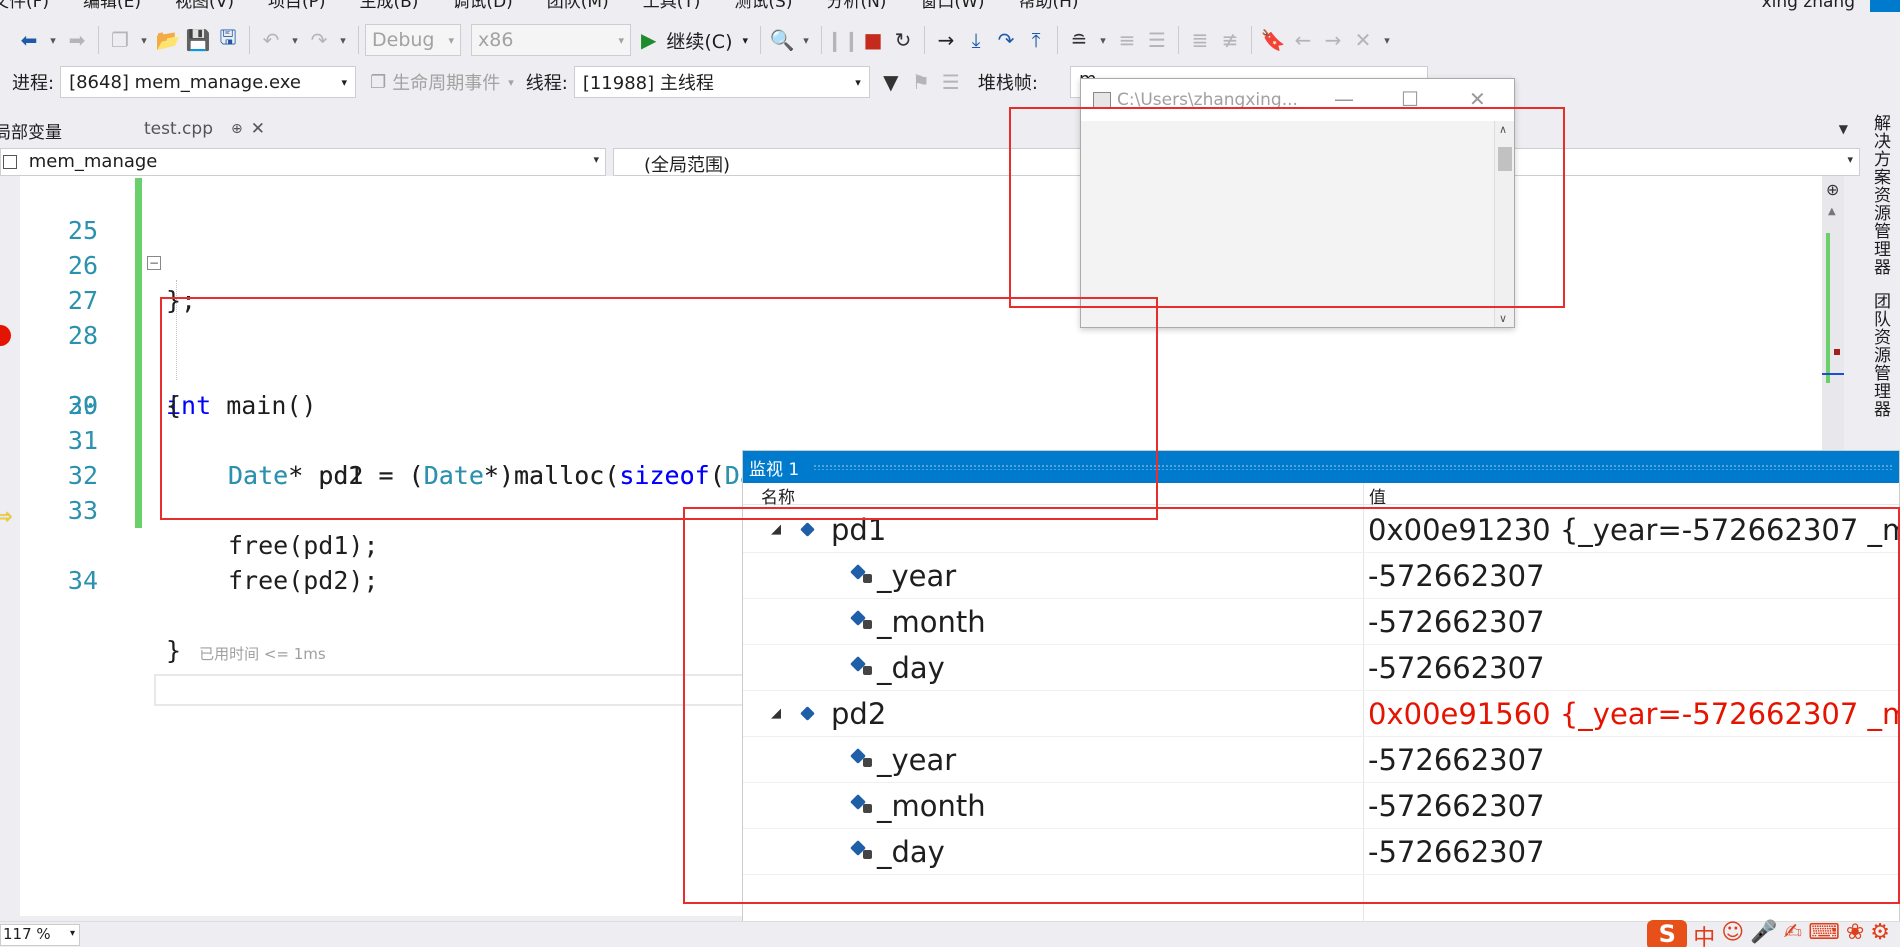 This screenshot has height=947, width=1900. Describe the element at coordinates (31, 130) in the screenshot. I see `tab-locals: 局部变量` at that location.